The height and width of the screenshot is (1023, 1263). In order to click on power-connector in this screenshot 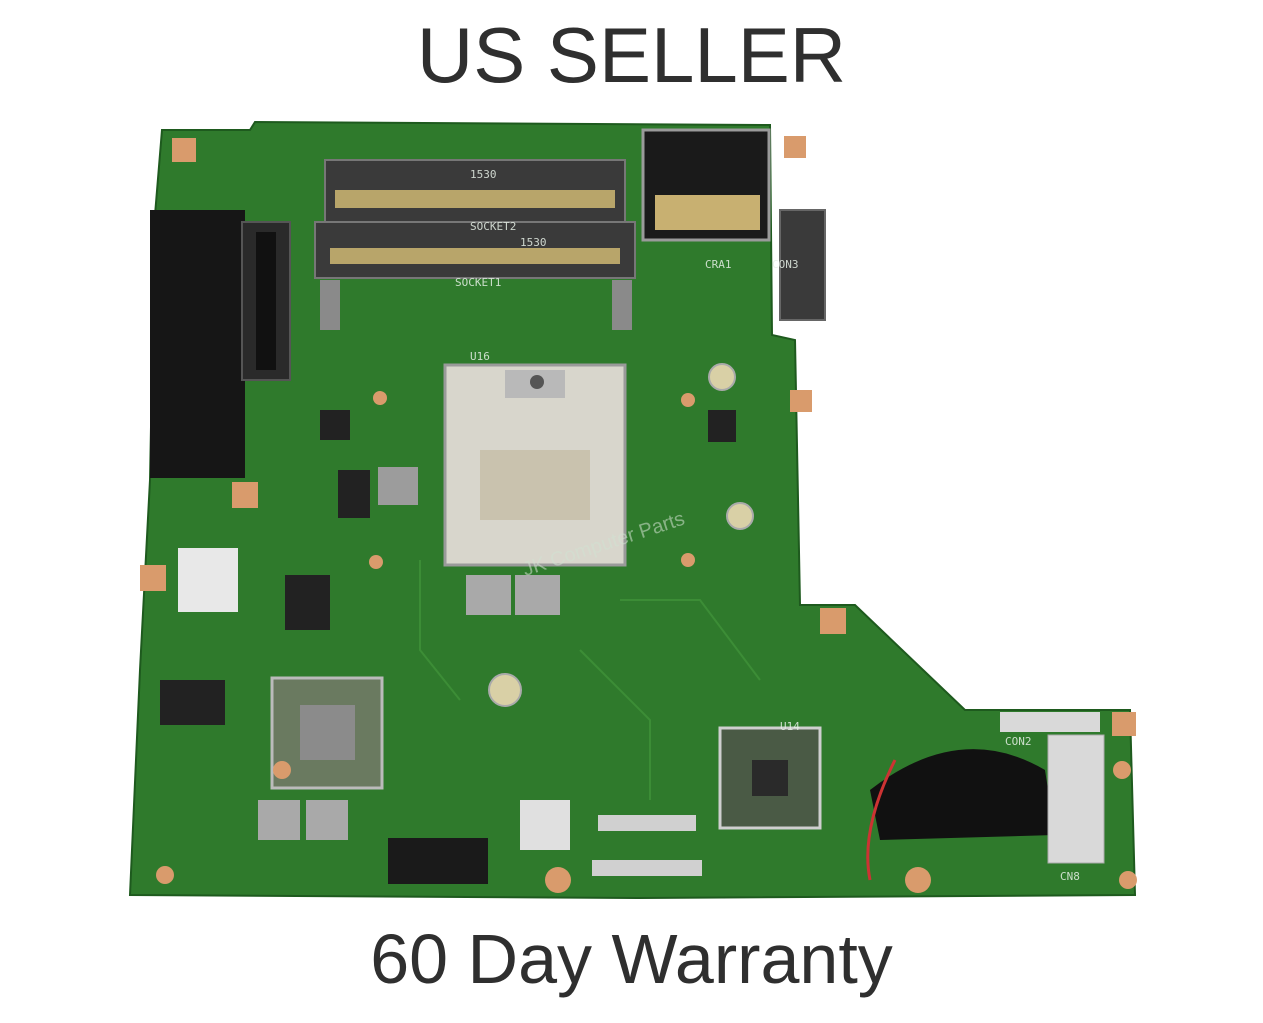, I will do `click(438, 861)`.